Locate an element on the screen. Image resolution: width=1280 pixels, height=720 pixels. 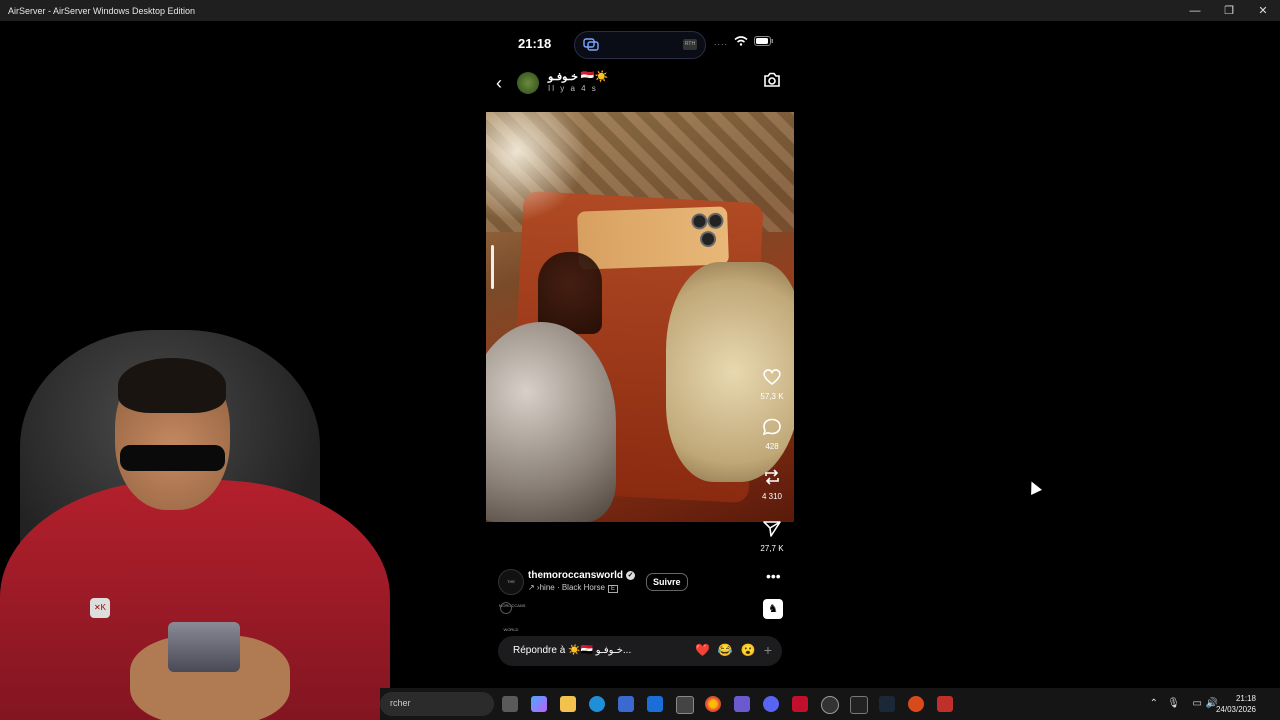
clock-date: 24/03/2026 is located at coordinates (1235, 709).